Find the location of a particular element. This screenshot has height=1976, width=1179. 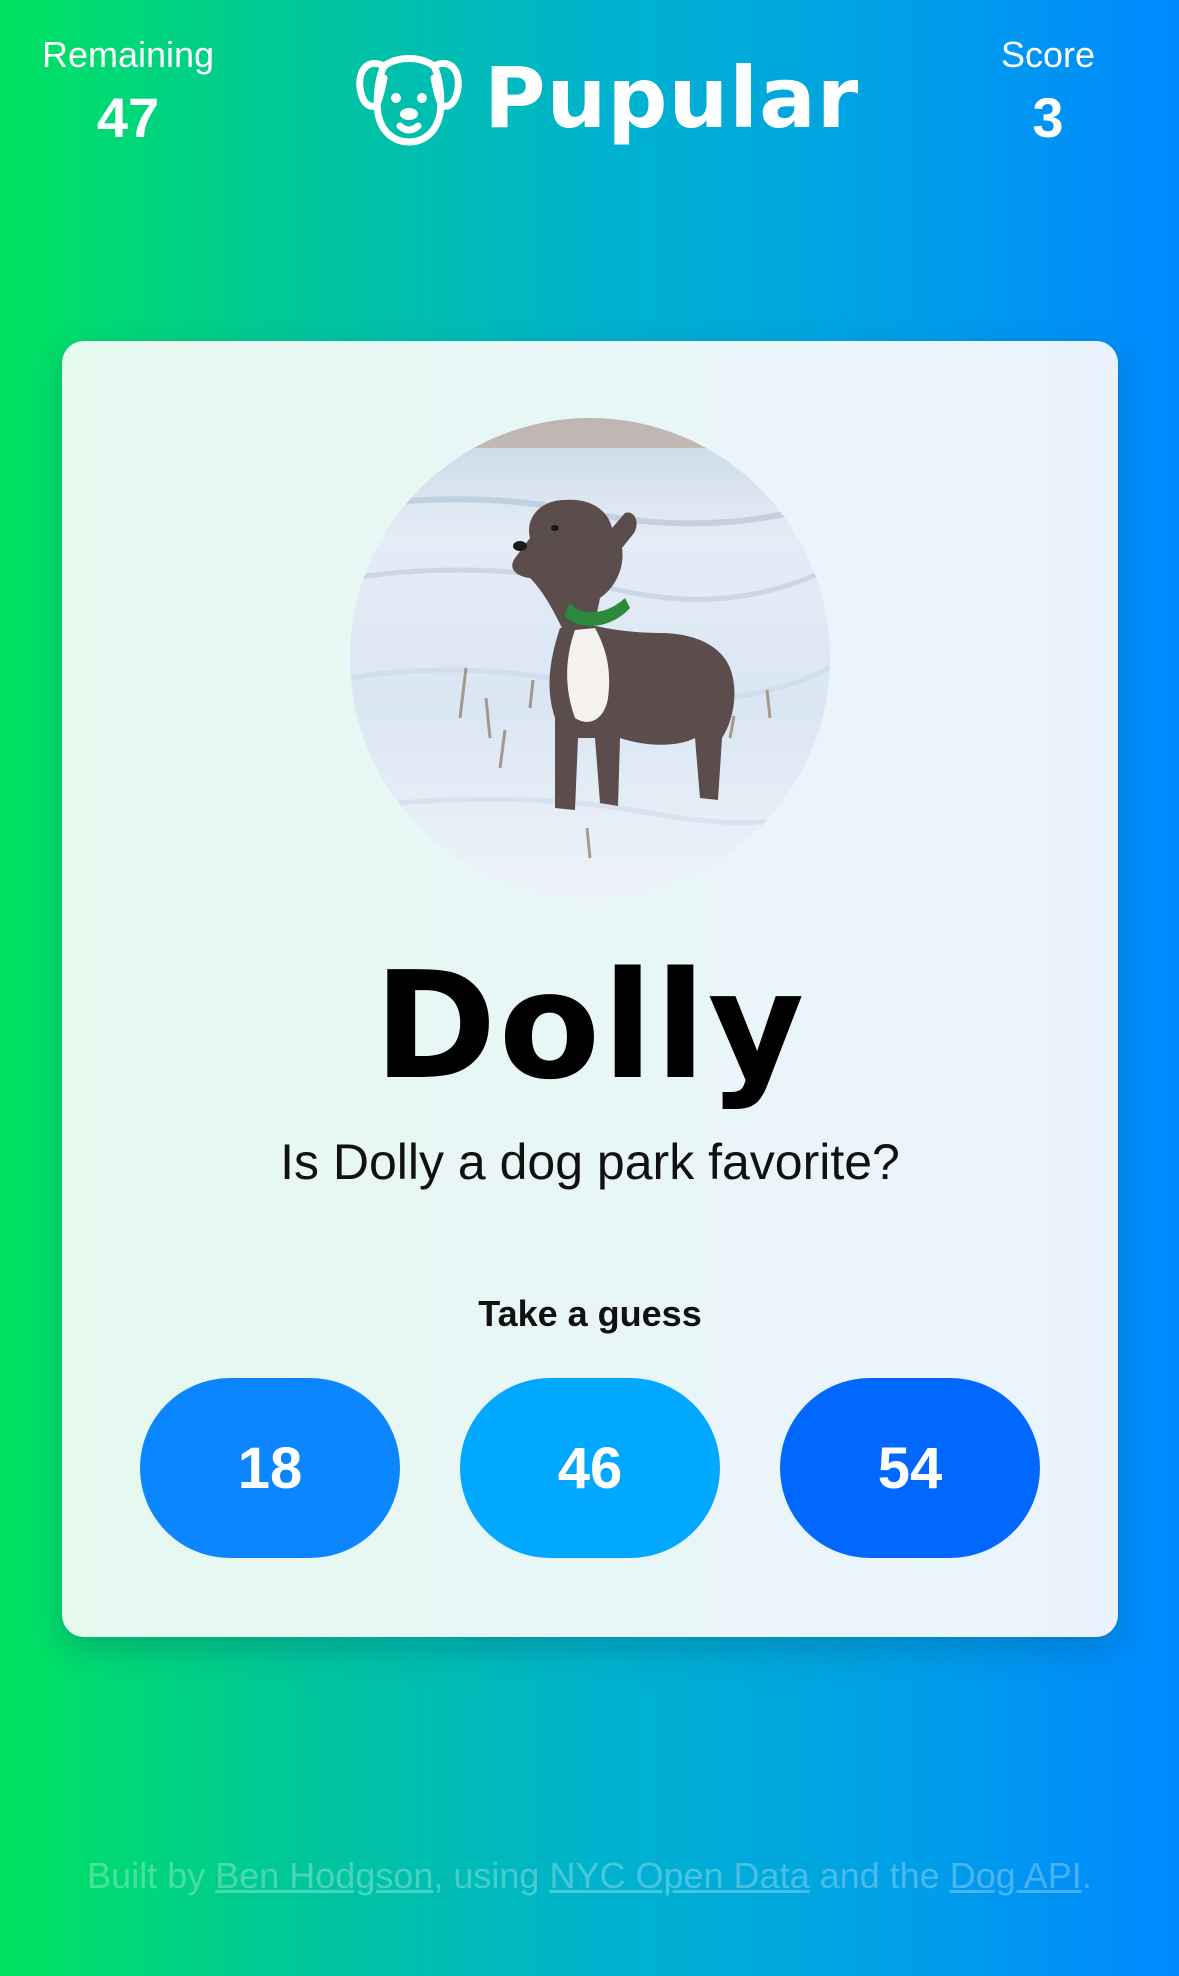

dog-name: Dolly is located at coordinates (590, 1026).